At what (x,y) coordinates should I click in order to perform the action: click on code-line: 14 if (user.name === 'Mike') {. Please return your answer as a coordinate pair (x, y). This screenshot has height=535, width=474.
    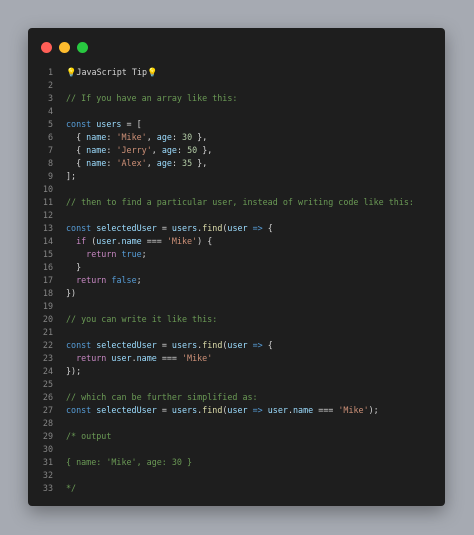
    Looking at the image, I should click on (236, 241).